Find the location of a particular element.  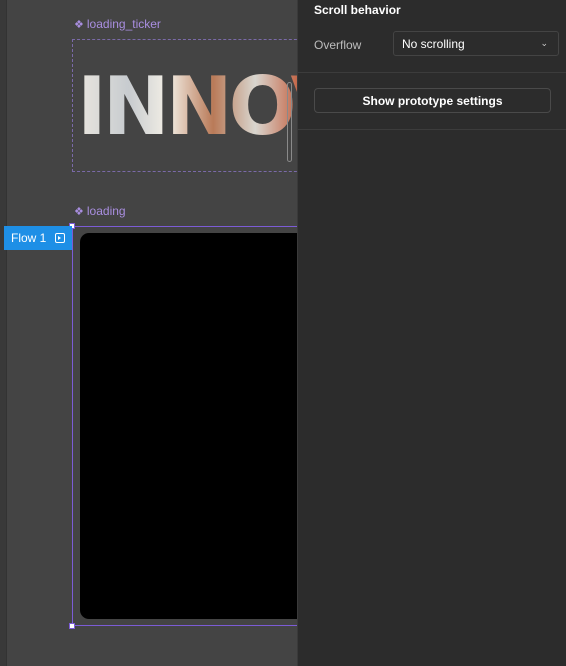

chevron-down-icon: ⌄ is located at coordinates (544, 43).